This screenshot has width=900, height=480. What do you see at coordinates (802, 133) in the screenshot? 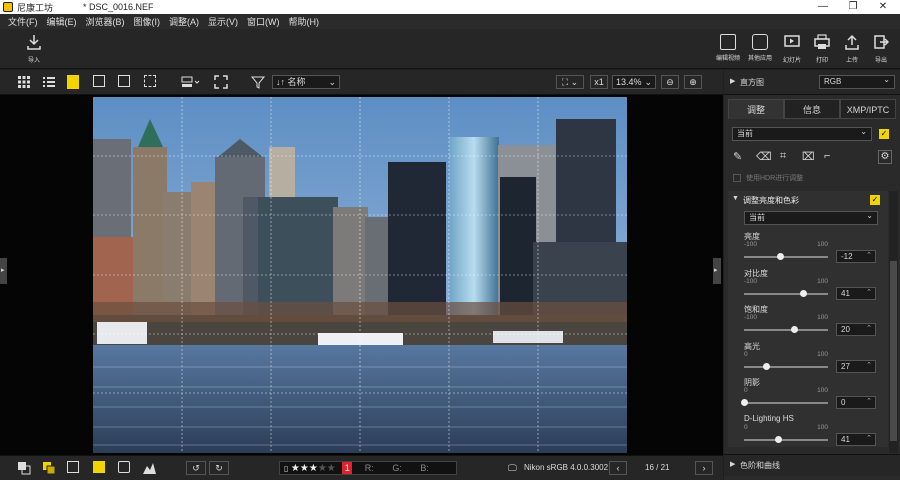
I see `adjust-preset-select: 当前` at bounding box center [802, 133].